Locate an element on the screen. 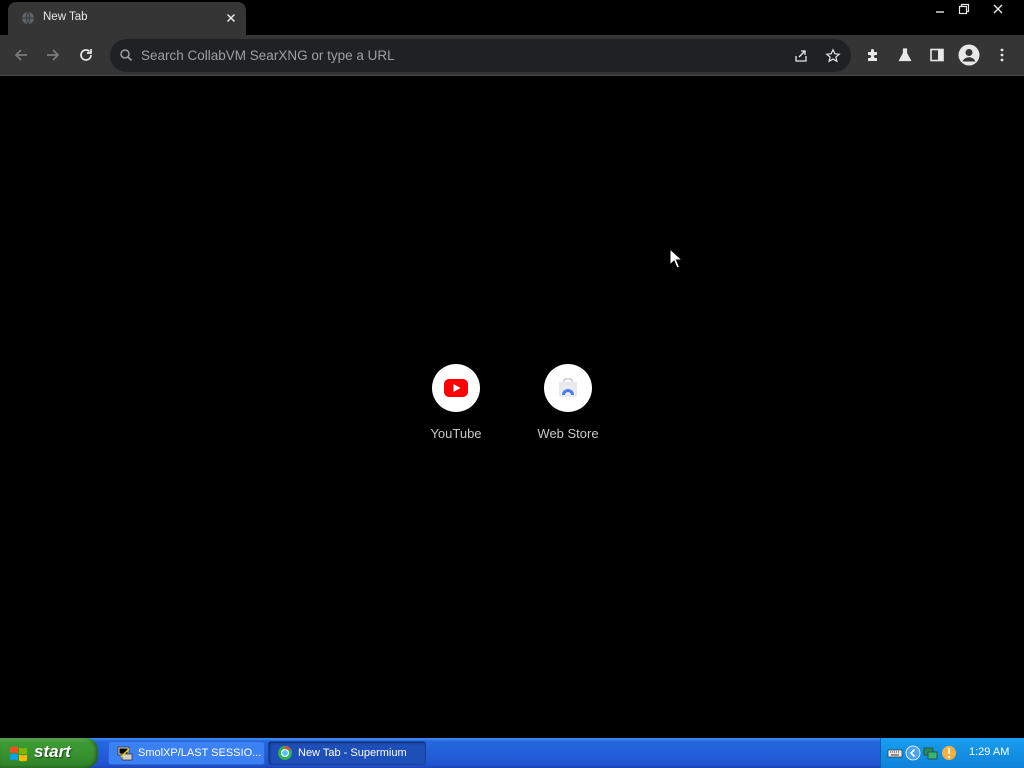 The width and height of the screenshot is (1024, 768). labs-button is located at coordinates (905, 55).